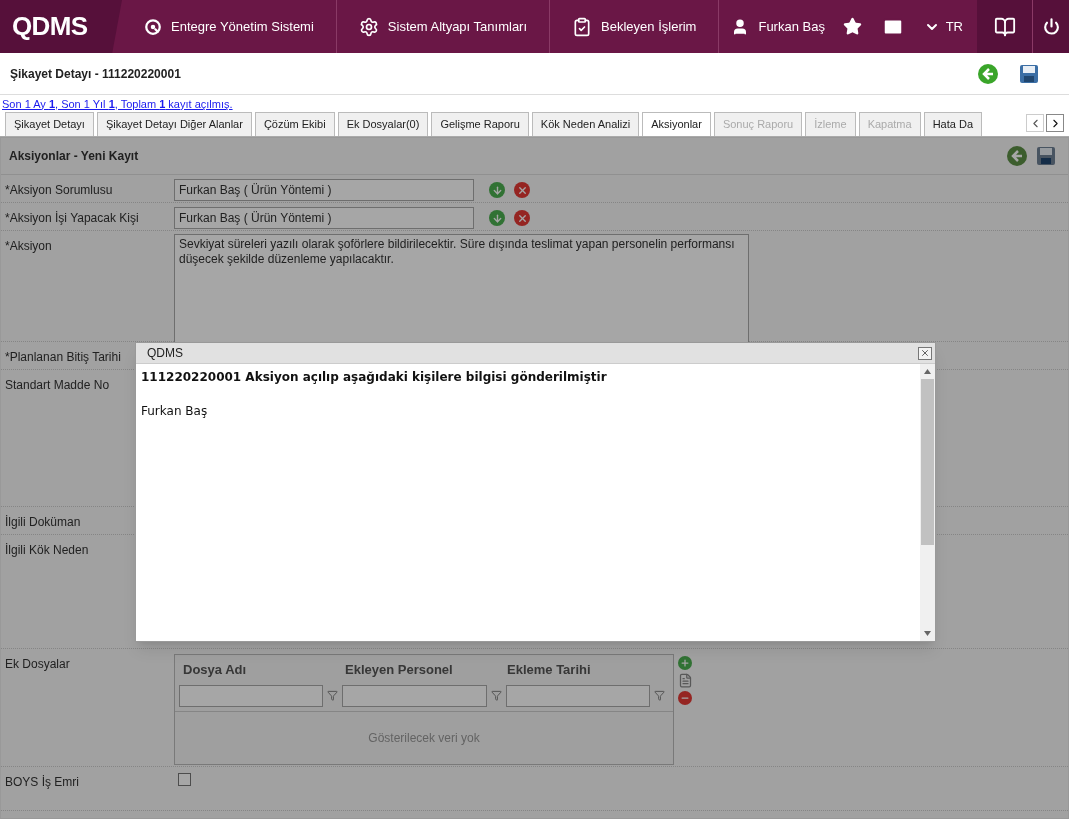 The image size is (1069, 819). Describe the element at coordinates (927, 371) in the screenshot. I see `scroll-up-icon` at that location.